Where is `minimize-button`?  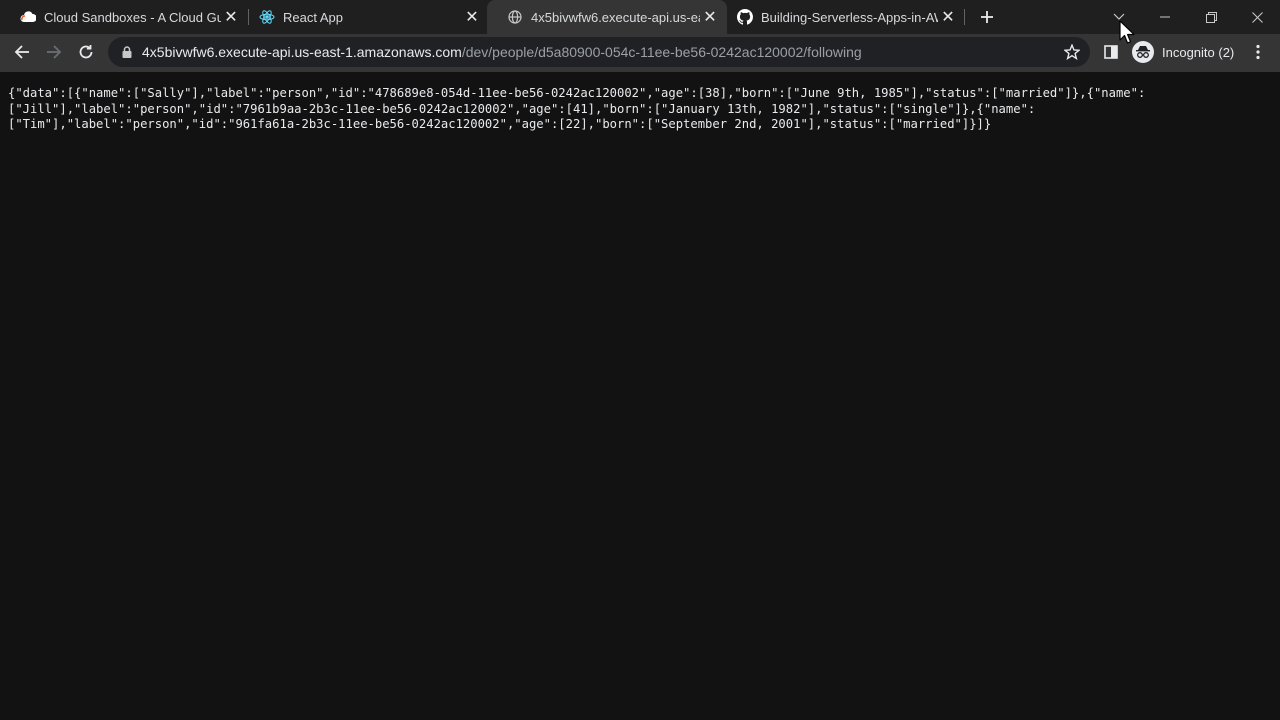
minimize-button is located at coordinates (1165, 17).